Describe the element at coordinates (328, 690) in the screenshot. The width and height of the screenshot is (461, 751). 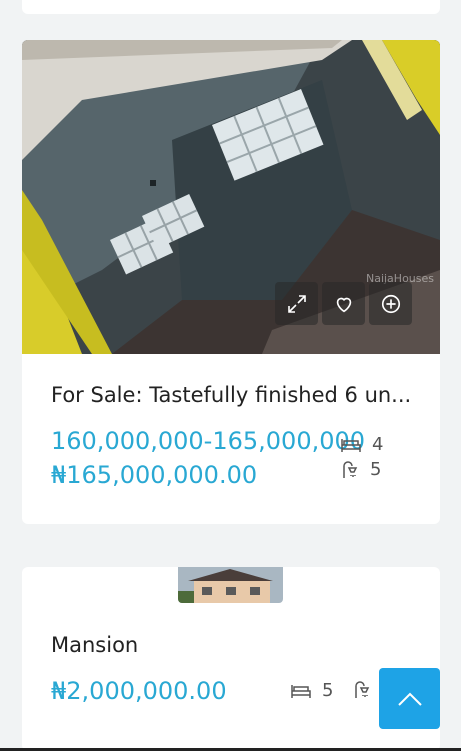
I see `bedrooms-count: 5` at that location.